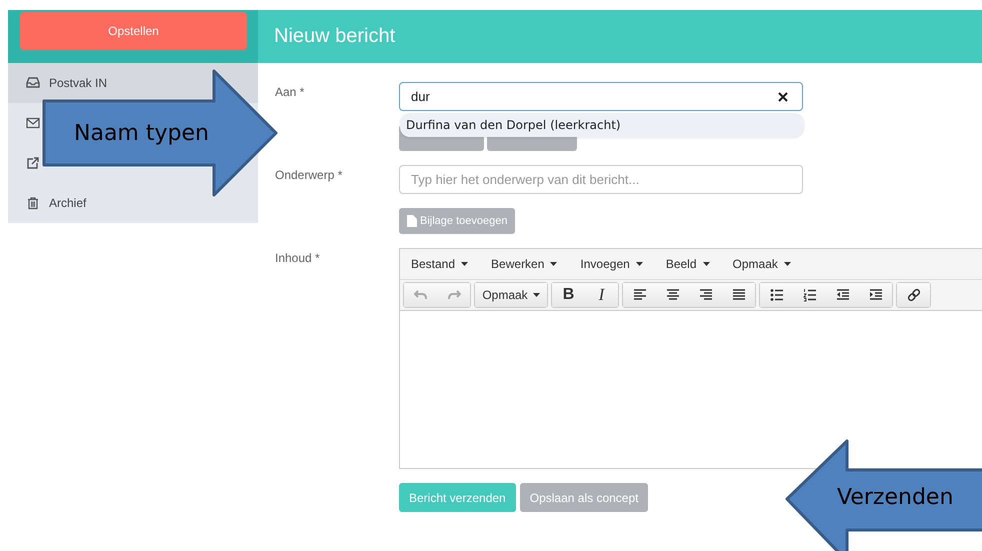 This screenshot has height=551, width=982. What do you see at coordinates (412, 221) in the screenshot?
I see `file-icon` at bounding box center [412, 221].